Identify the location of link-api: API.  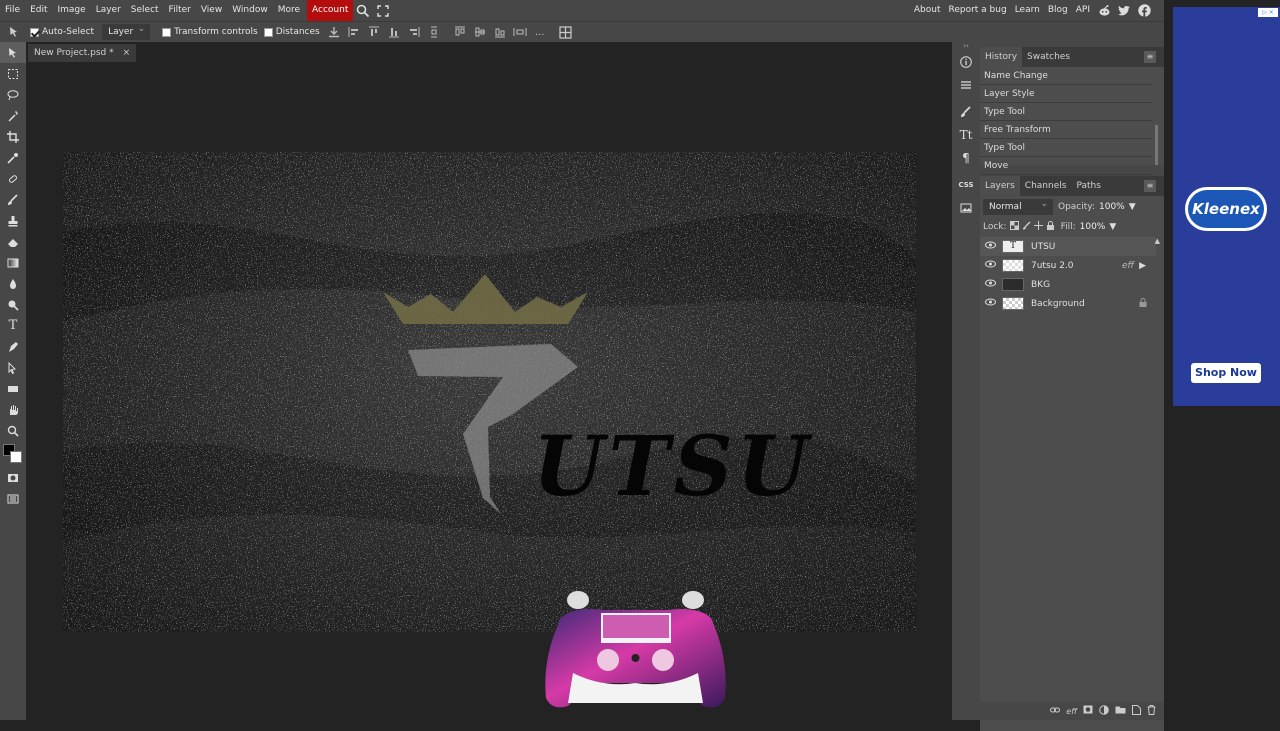
(1083, 10).